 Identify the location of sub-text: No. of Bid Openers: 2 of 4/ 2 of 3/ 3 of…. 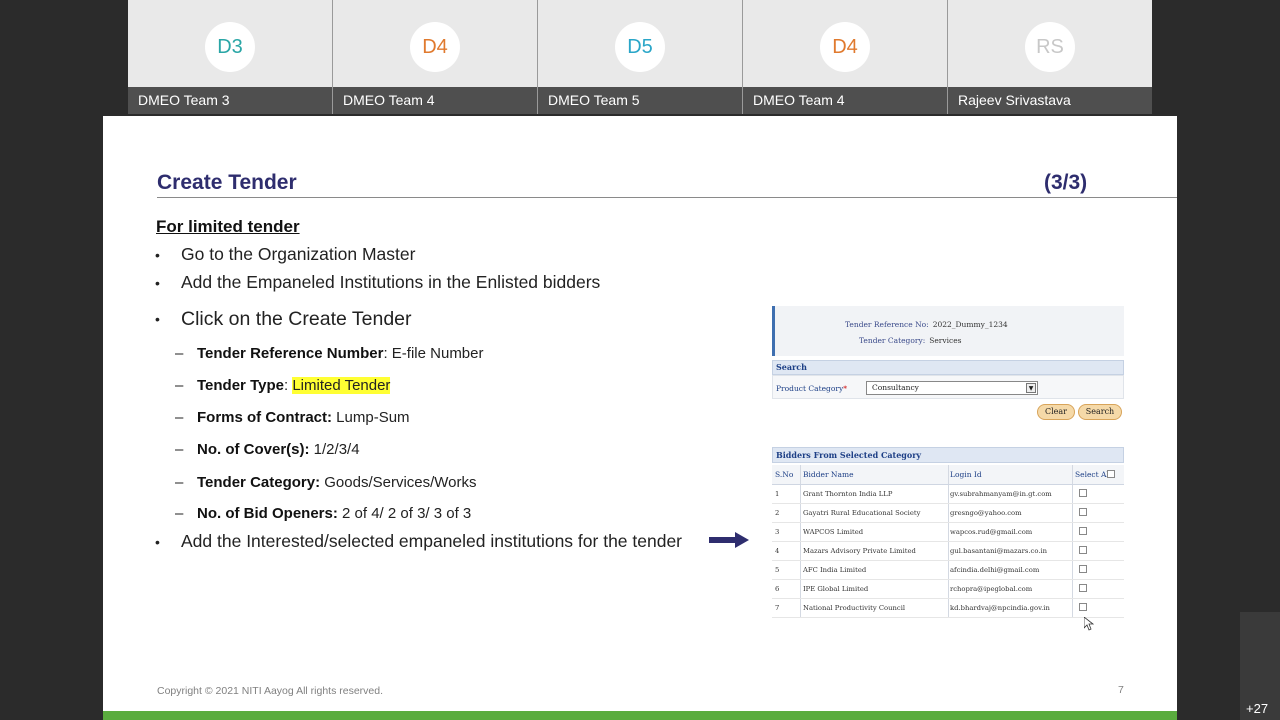
(334, 513).